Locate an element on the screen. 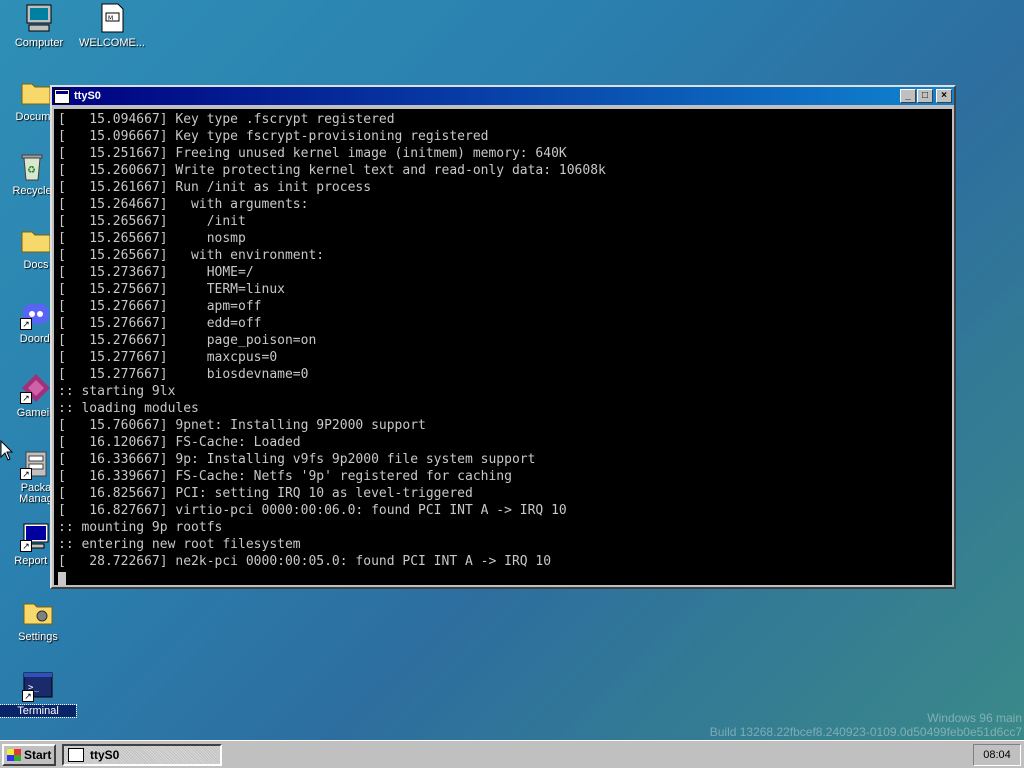 The height and width of the screenshot is (768, 1024). terminal-line: [ 15.276667] edd=off is located at coordinates (160, 323).